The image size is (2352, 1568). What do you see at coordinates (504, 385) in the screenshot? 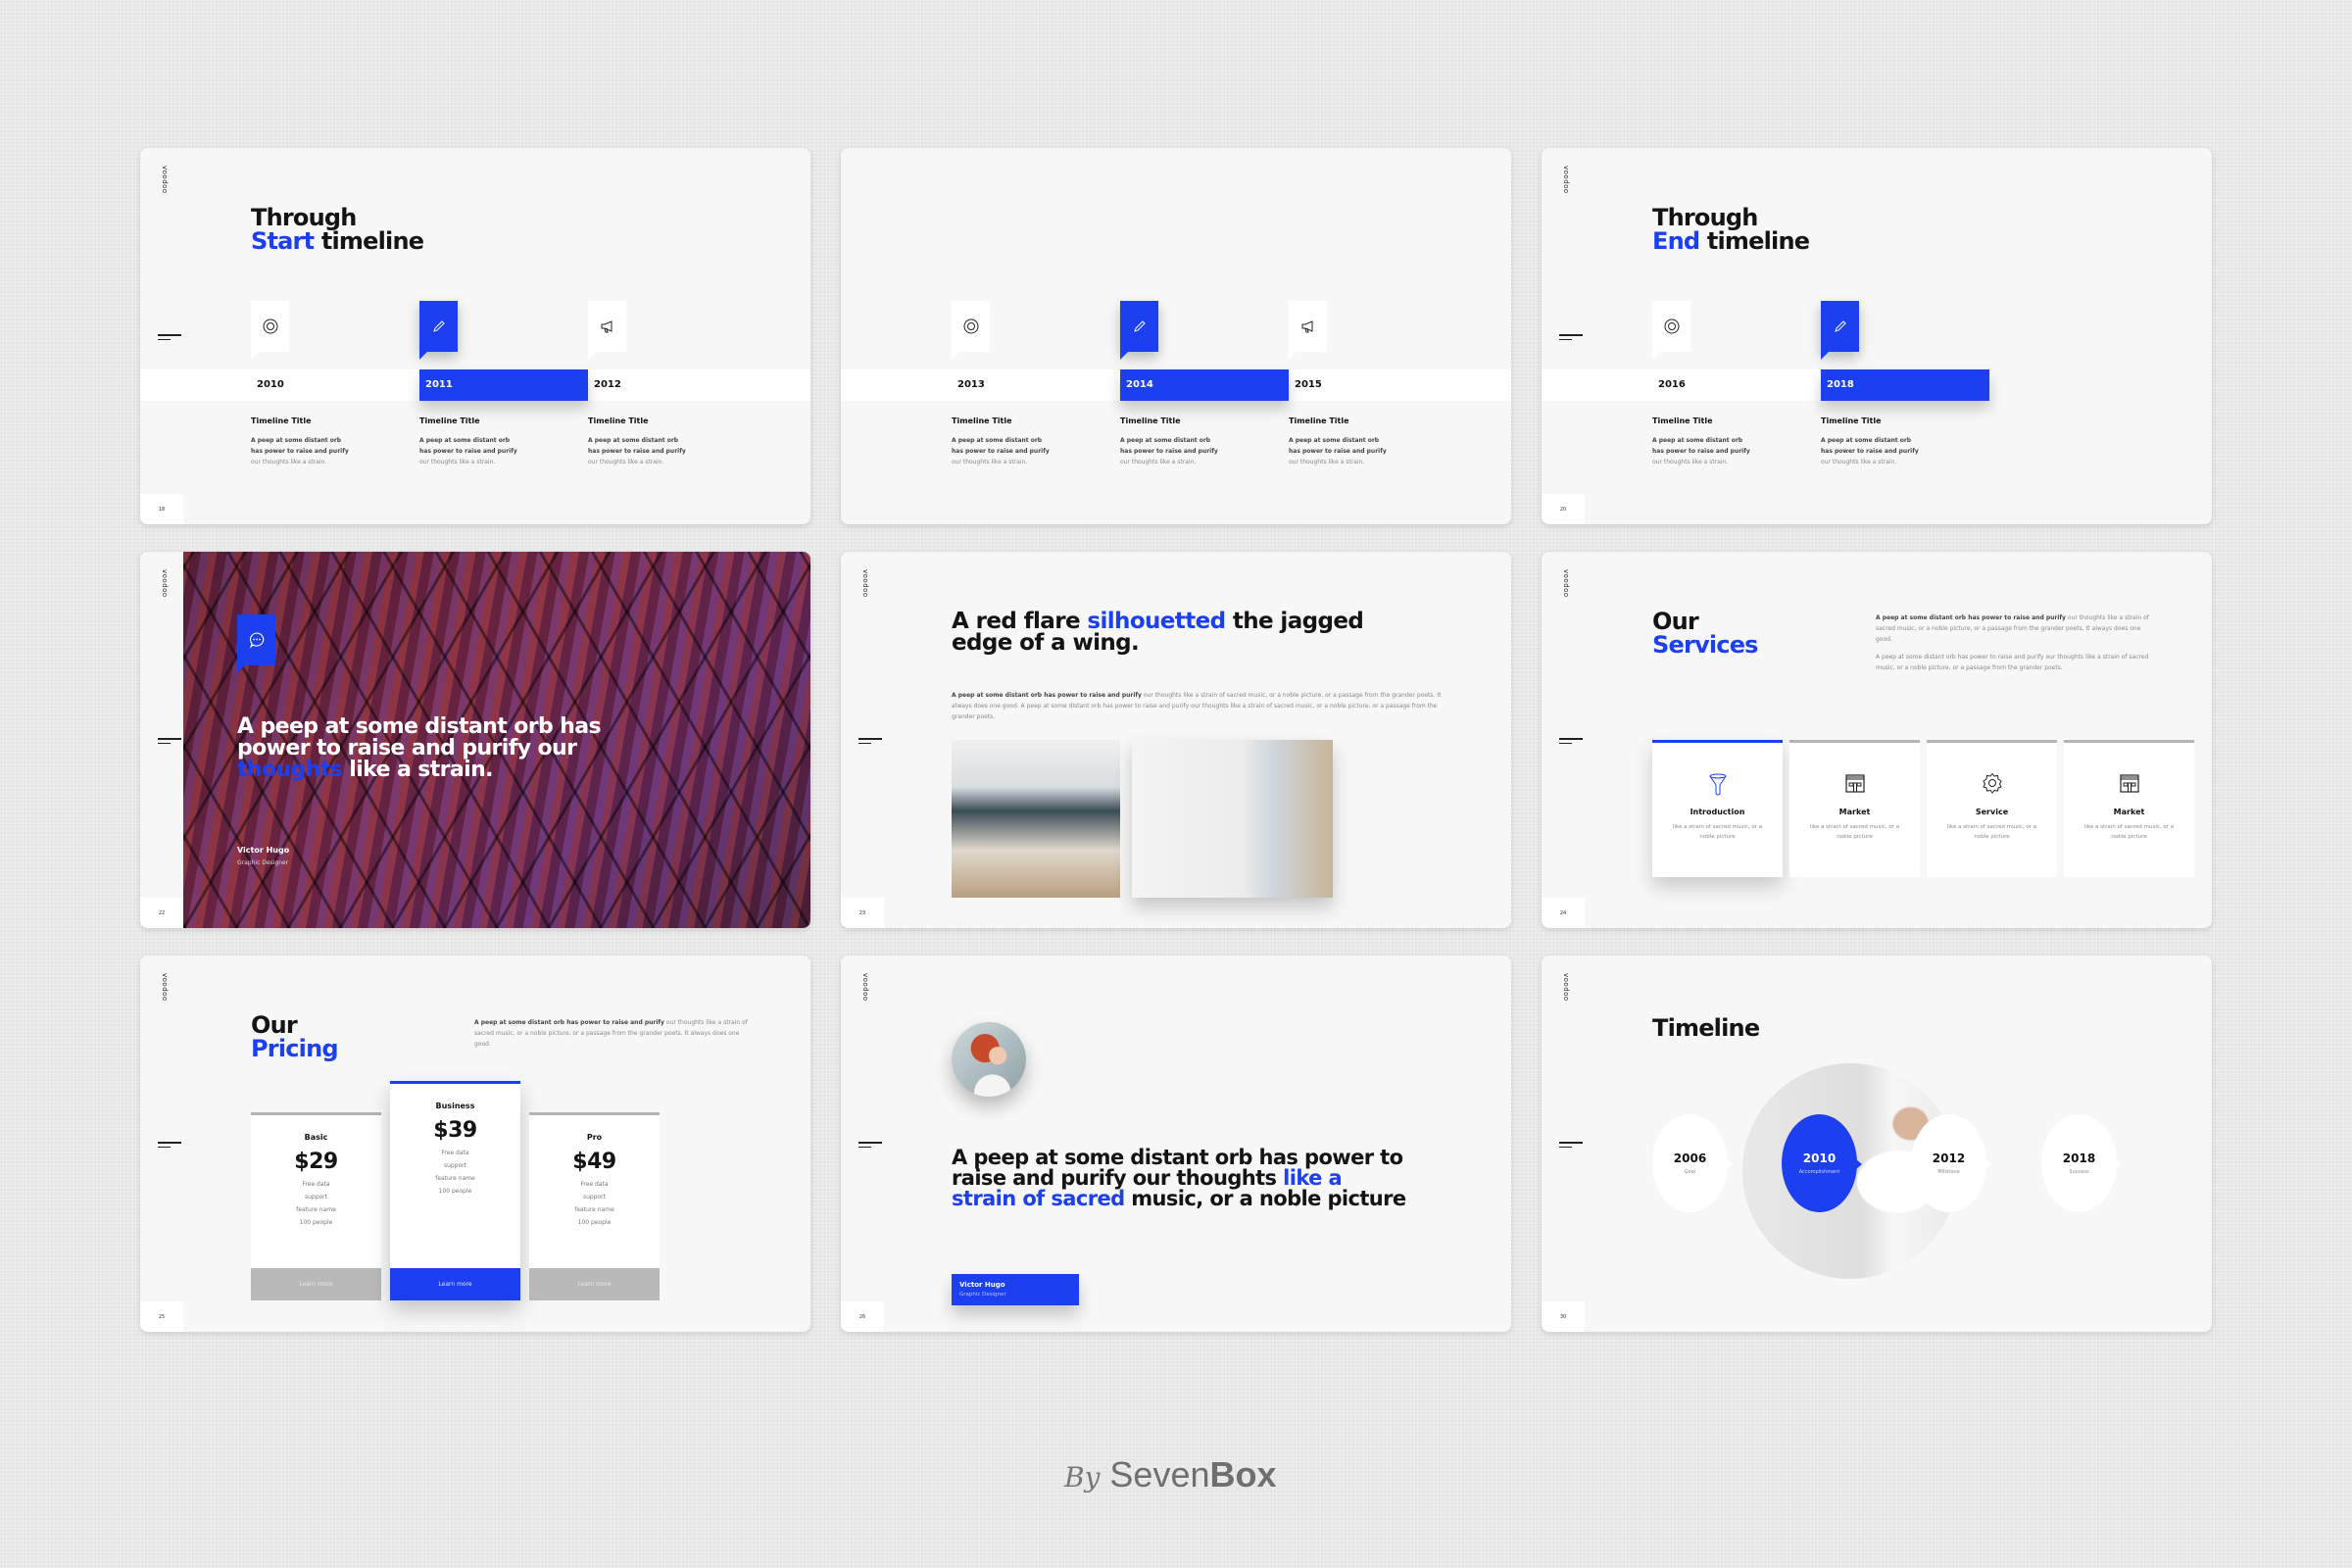
I see `timeline-year: 2011` at bounding box center [504, 385].